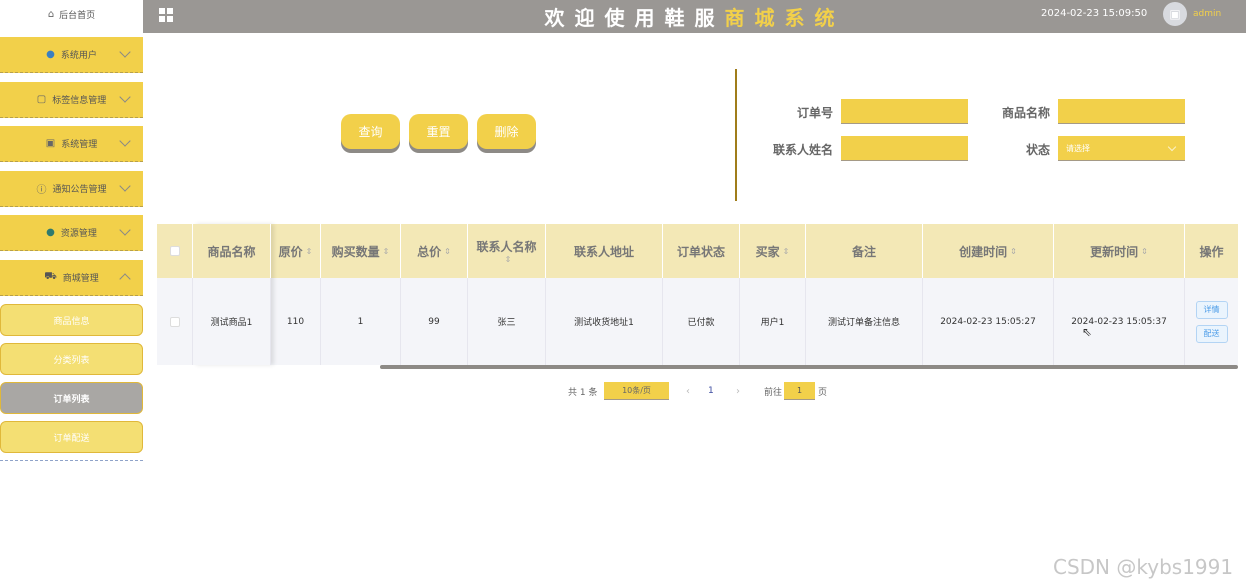  I want to click on col-remark: 备注, so click(864, 251).